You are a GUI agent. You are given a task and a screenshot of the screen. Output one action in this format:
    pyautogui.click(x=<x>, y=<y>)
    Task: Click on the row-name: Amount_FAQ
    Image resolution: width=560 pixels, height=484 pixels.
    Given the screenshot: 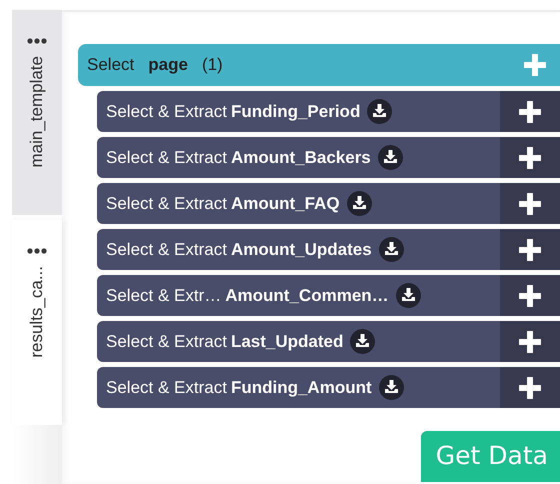 What is the action you would take?
    pyautogui.click(x=285, y=204)
    